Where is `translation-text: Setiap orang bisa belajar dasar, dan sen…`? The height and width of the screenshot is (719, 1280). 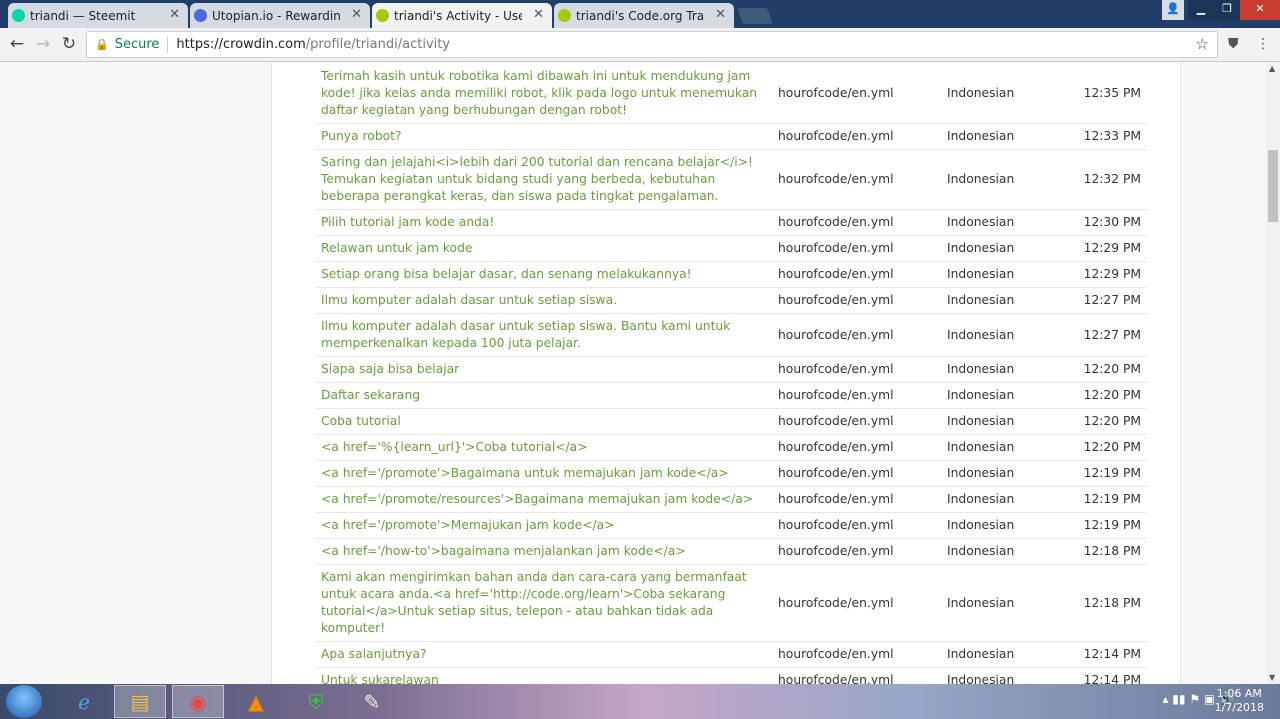
translation-text: Setiap orang bisa belajar dasar, dan sen… is located at coordinates (544, 274).